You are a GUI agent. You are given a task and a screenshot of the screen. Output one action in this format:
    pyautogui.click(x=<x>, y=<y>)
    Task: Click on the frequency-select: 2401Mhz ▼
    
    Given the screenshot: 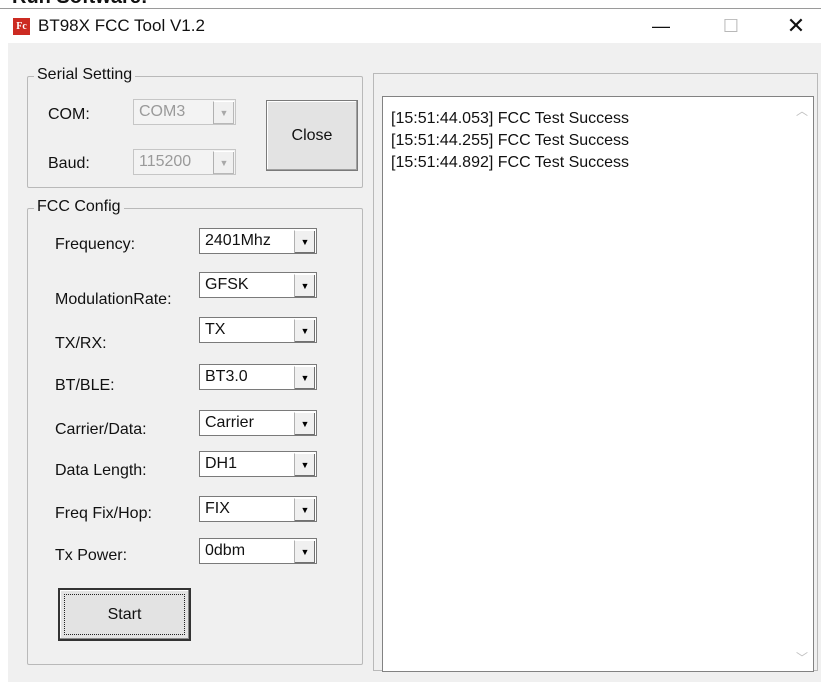 What is the action you would take?
    pyautogui.click(x=258, y=241)
    